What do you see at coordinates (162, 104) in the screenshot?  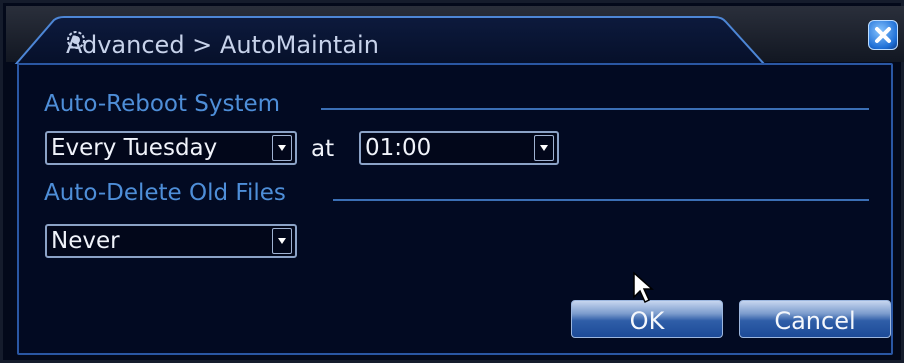 I see `auto-reboot-label: Auto-Reboot System` at bounding box center [162, 104].